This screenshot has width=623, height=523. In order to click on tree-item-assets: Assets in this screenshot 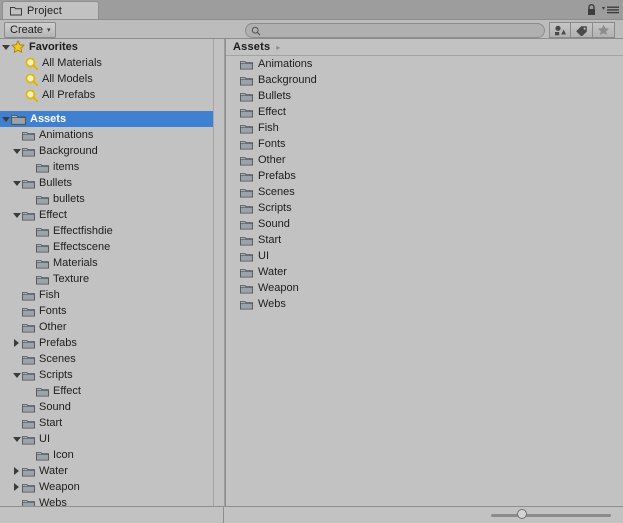, I will do `click(106, 119)`.